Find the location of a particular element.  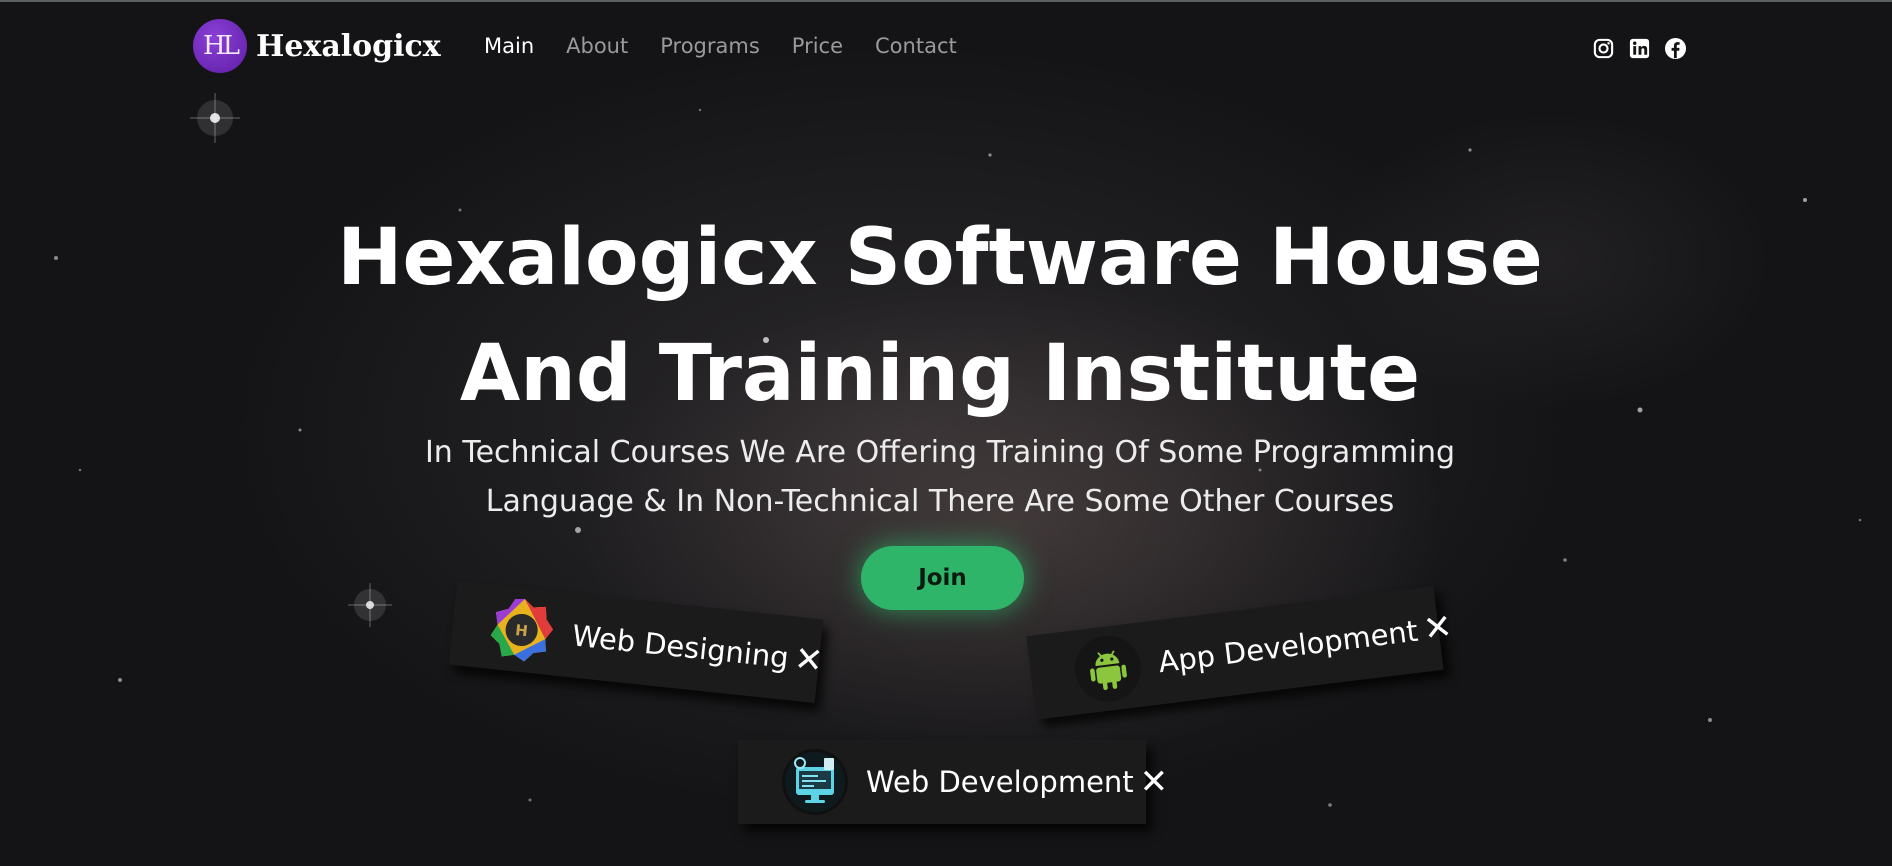

brand-logo: HL is located at coordinates (220, 46).